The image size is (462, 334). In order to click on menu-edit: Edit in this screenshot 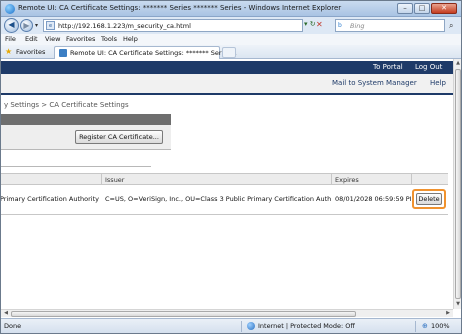, I will do `click(31, 39)`.